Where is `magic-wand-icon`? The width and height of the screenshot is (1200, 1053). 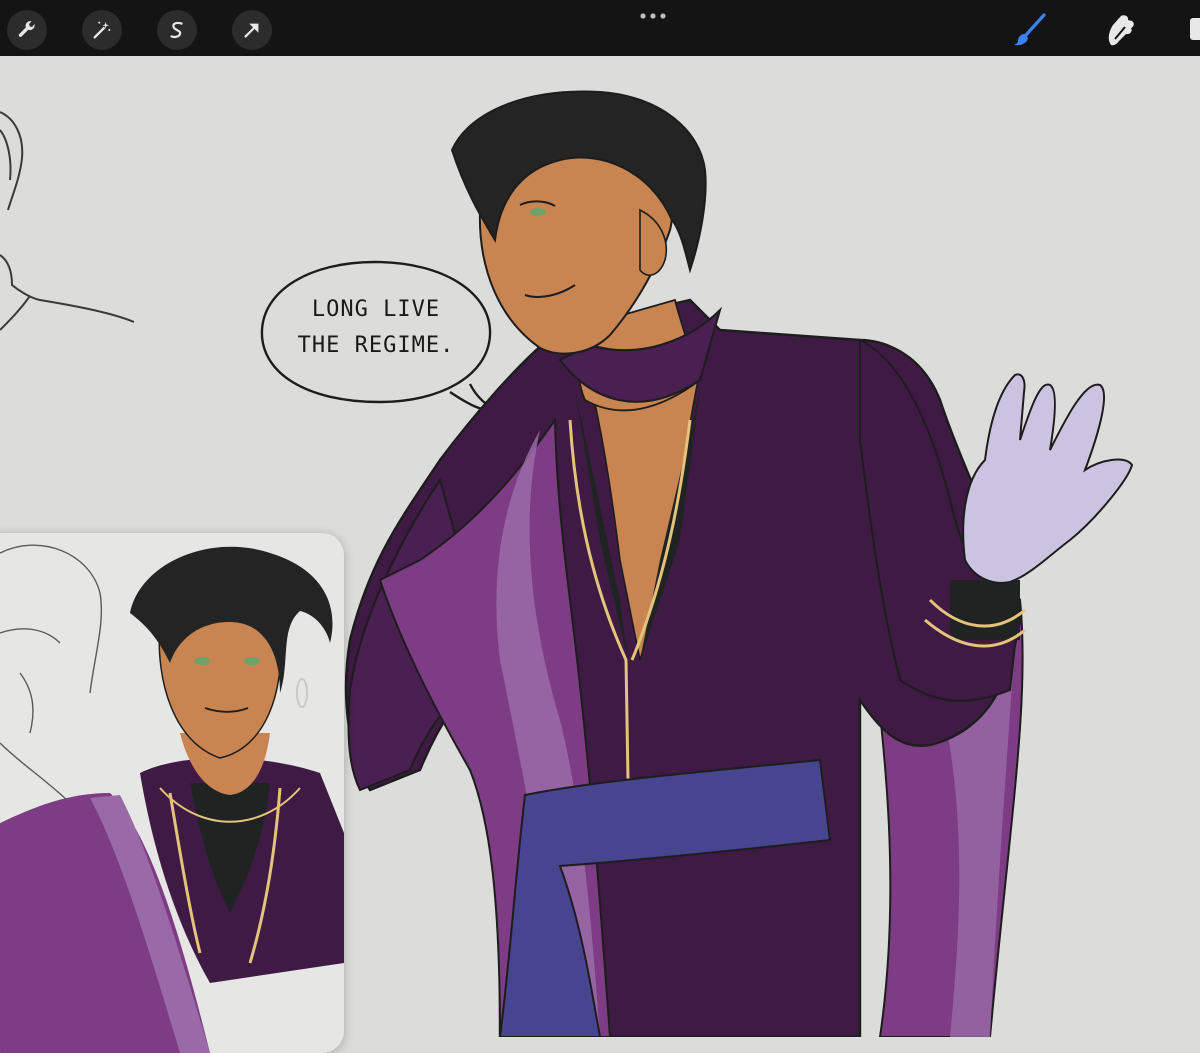
magic-wand-icon is located at coordinates (102, 30).